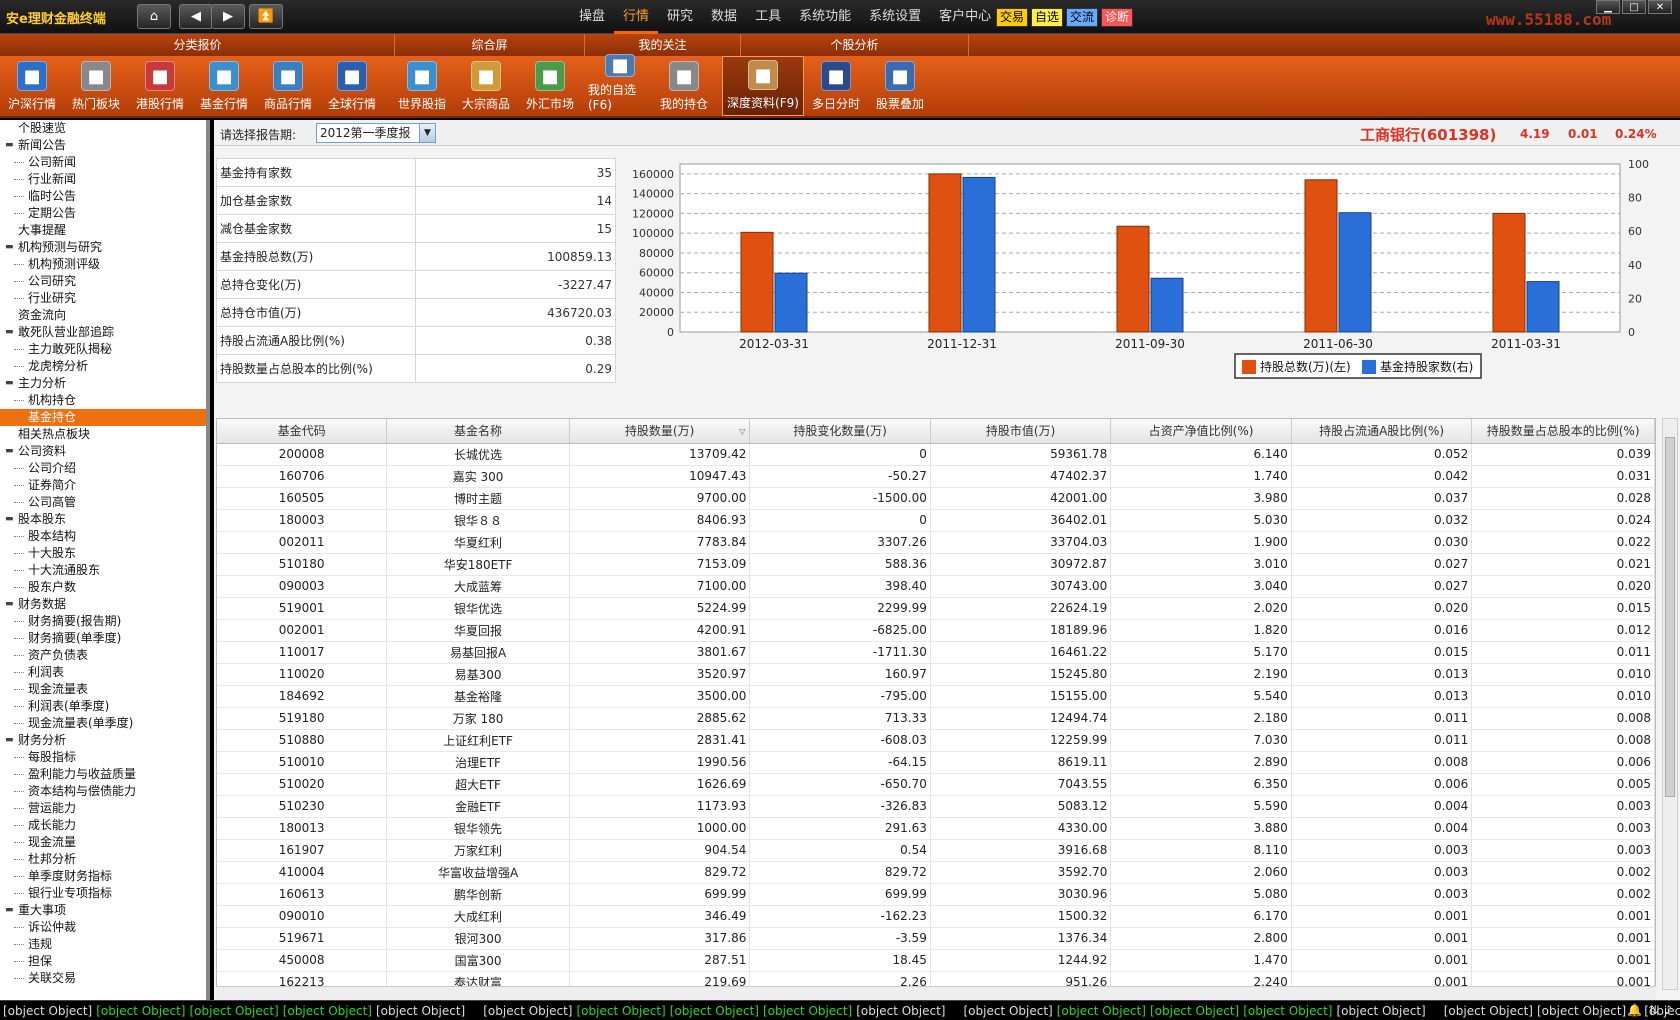  What do you see at coordinates (103, 196) in the screenshot?
I see `sidebar-item-4: 临时公告` at bounding box center [103, 196].